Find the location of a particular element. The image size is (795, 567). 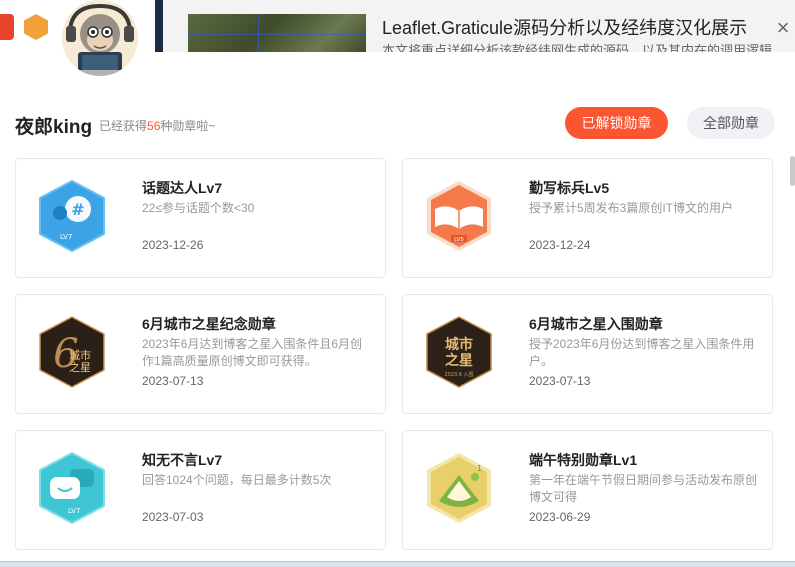

avatar is located at coordinates (100, 38).